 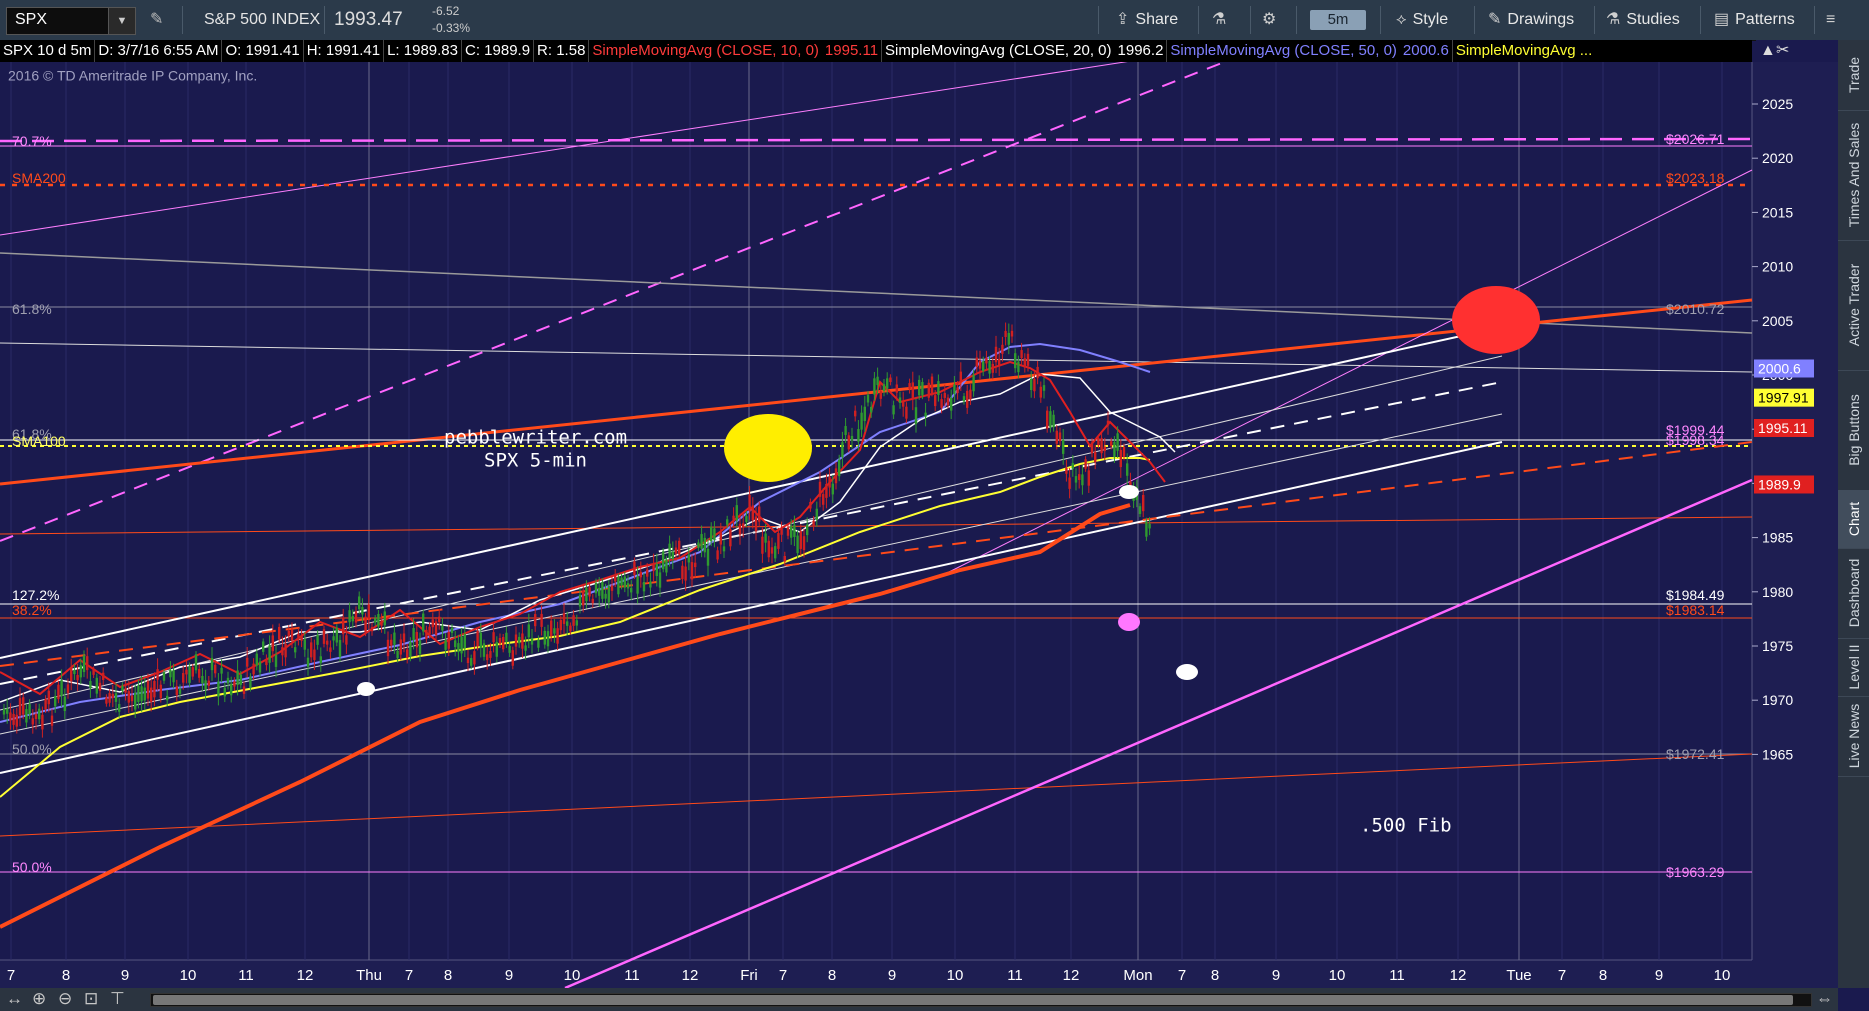 I want to click on tab-chart: Chart, so click(x=1853, y=519).